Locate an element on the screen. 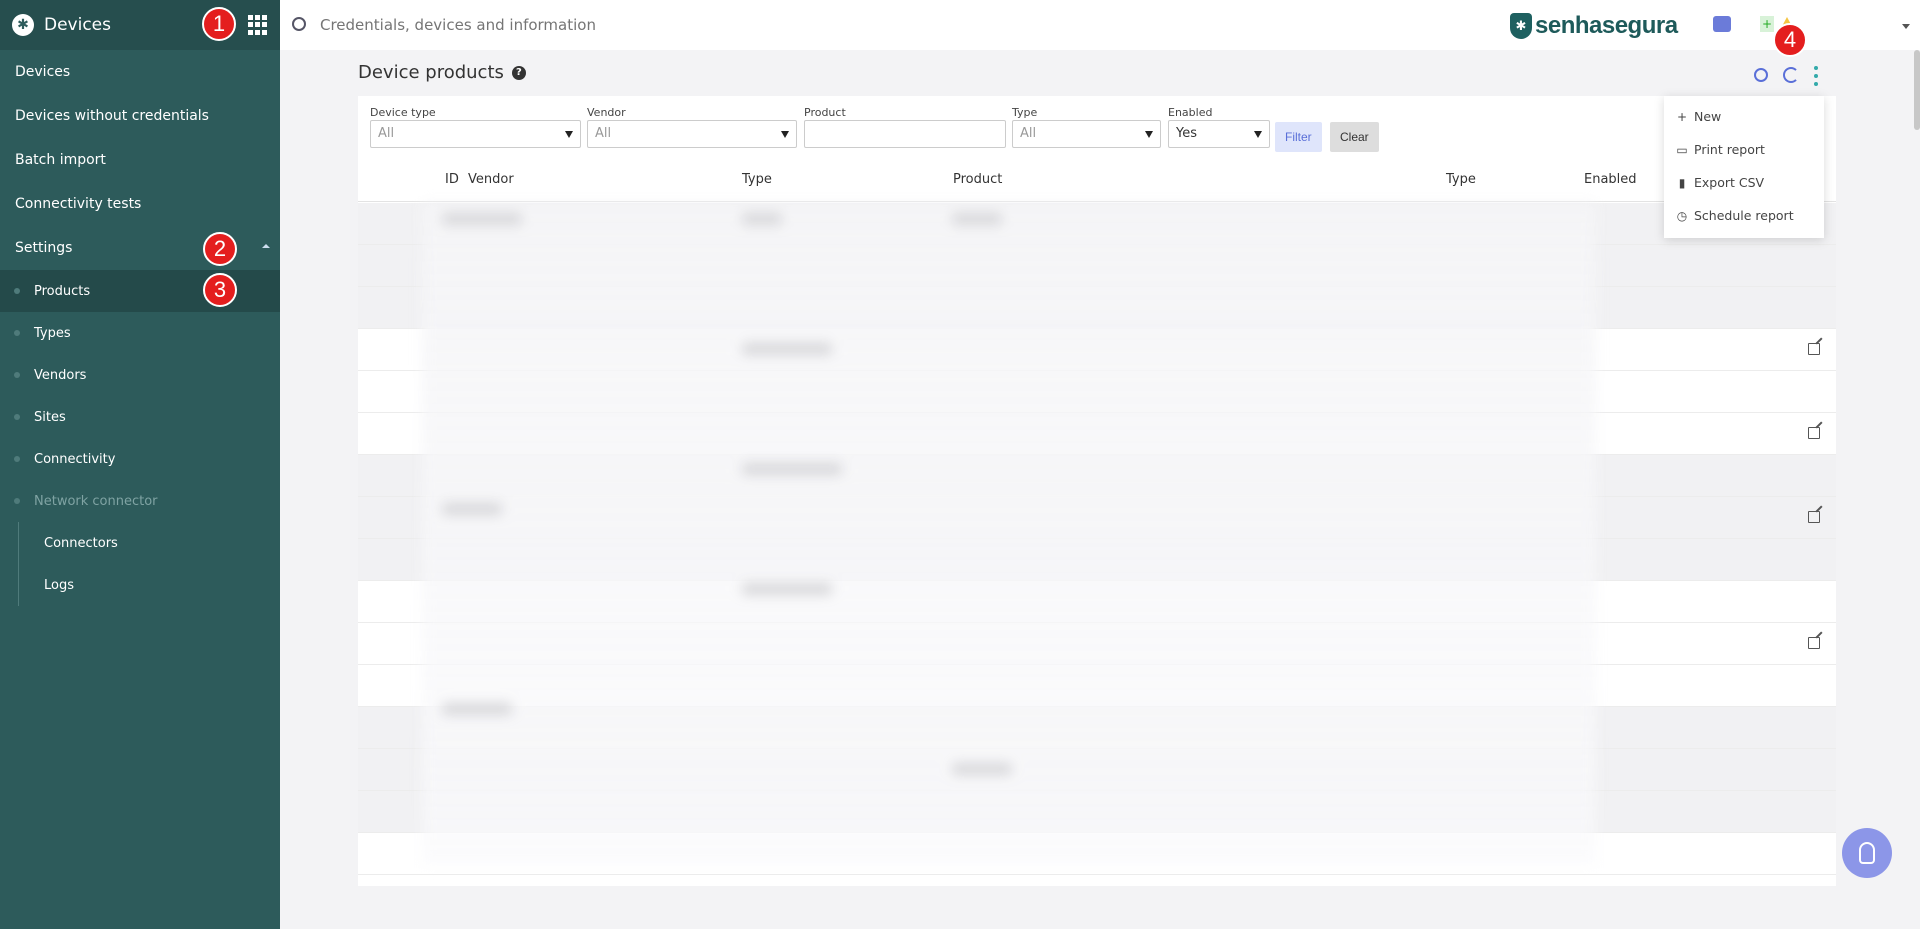 This screenshot has height=929, width=1920. product-input is located at coordinates (905, 134).